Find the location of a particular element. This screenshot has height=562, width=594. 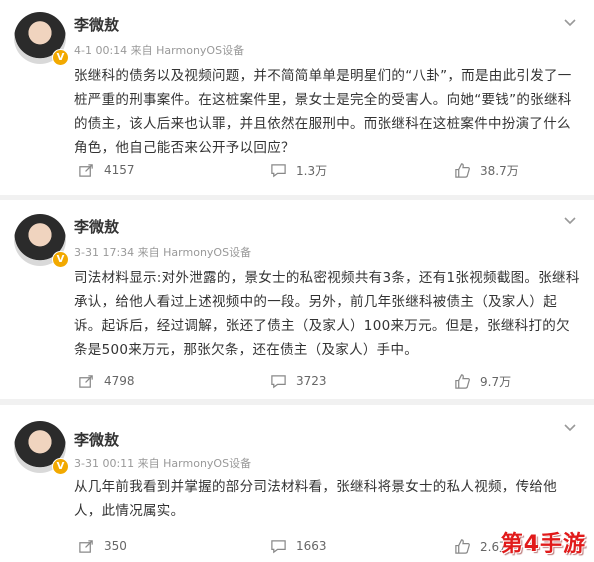

action-bar: 4157 1.3万 38.7万 is located at coordinates (327, 170).